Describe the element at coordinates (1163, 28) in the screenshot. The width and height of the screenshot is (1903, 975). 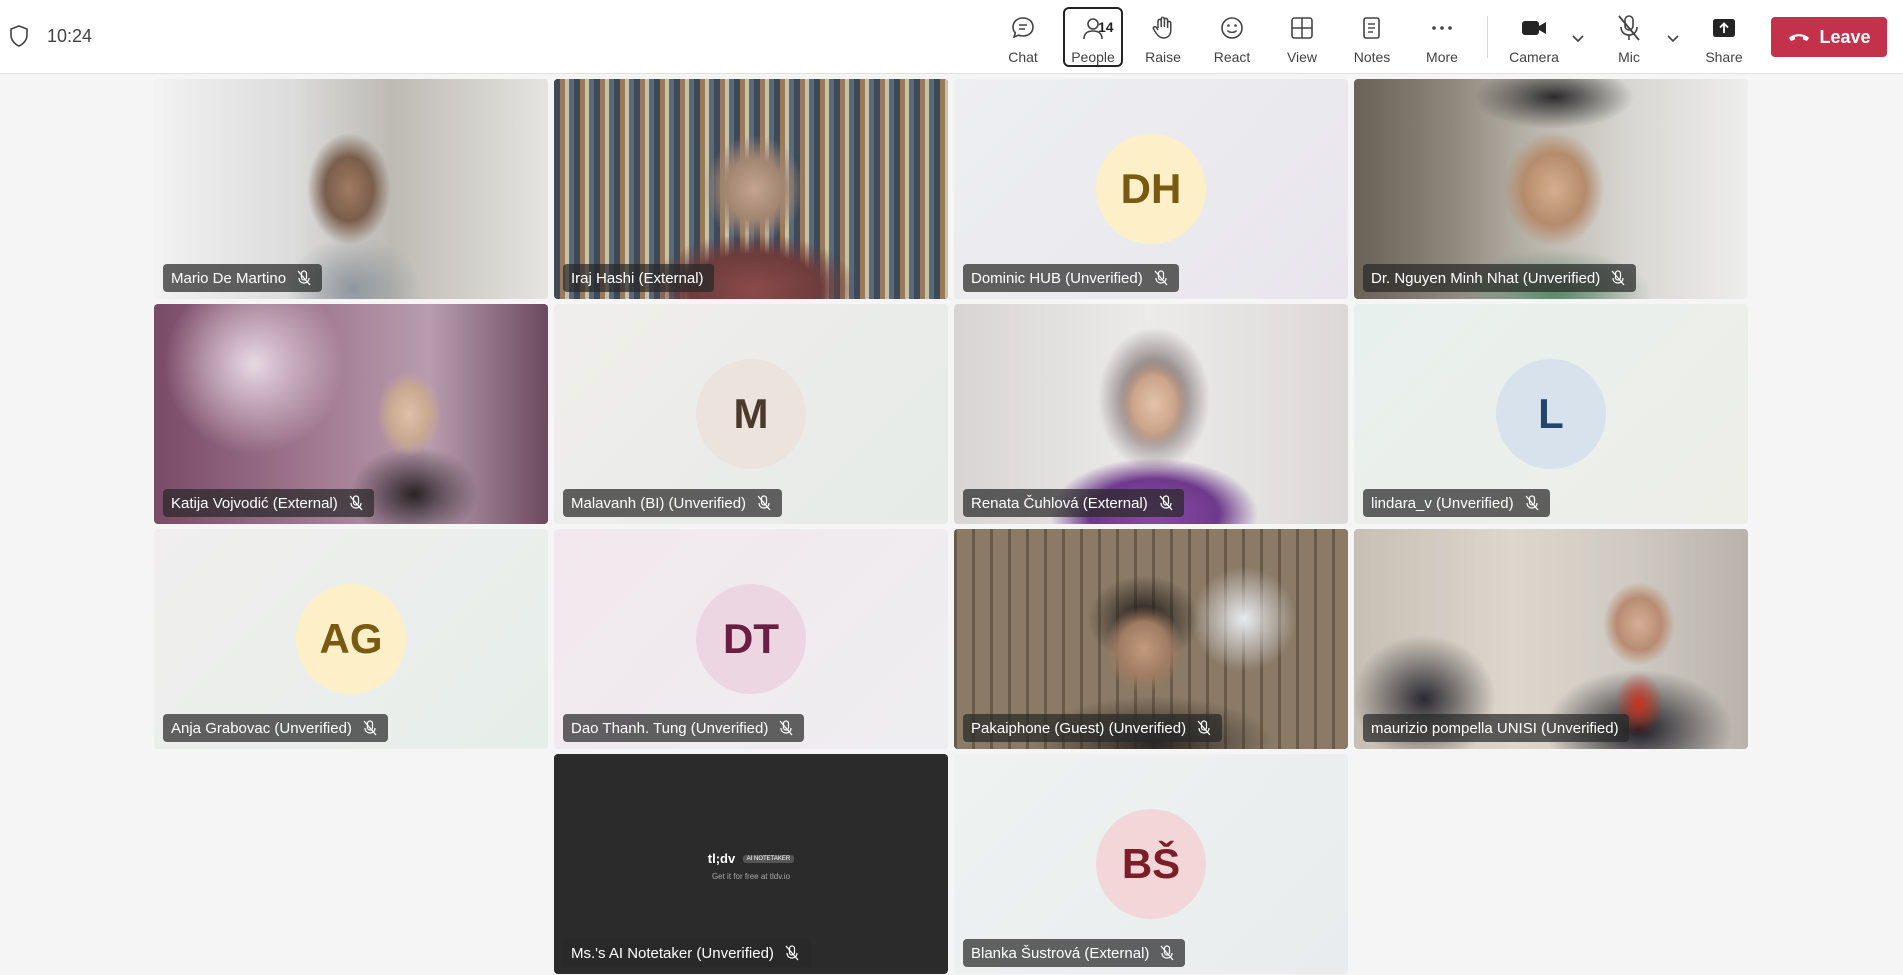
I see `hand-icon` at that location.